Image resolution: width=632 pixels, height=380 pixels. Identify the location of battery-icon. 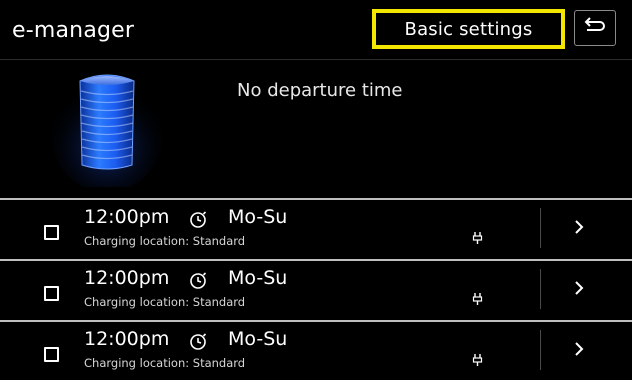
(107, 129).